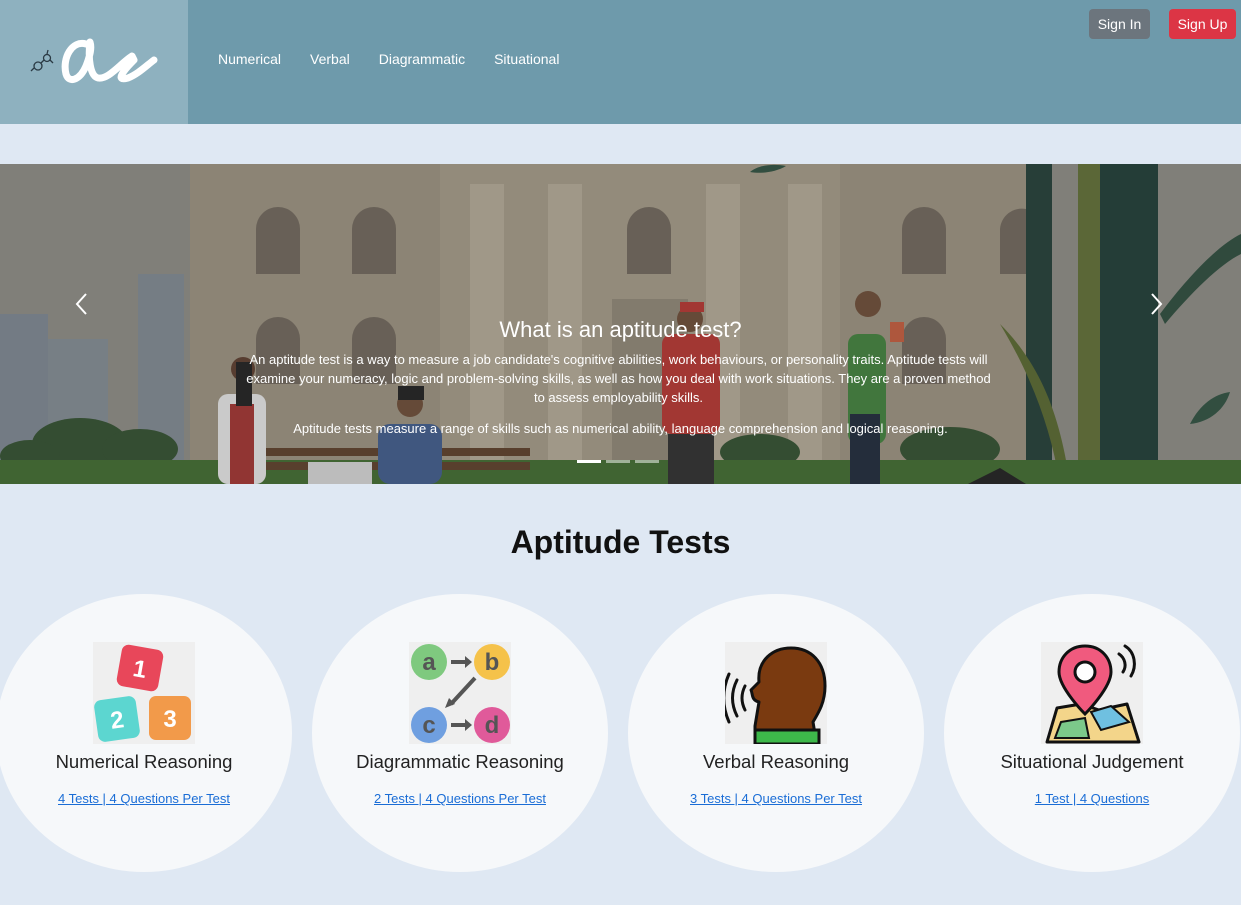 The height and width of the screenshot is (905, 1241). I want to click on chevron-right-icon, so click(1157, 304).